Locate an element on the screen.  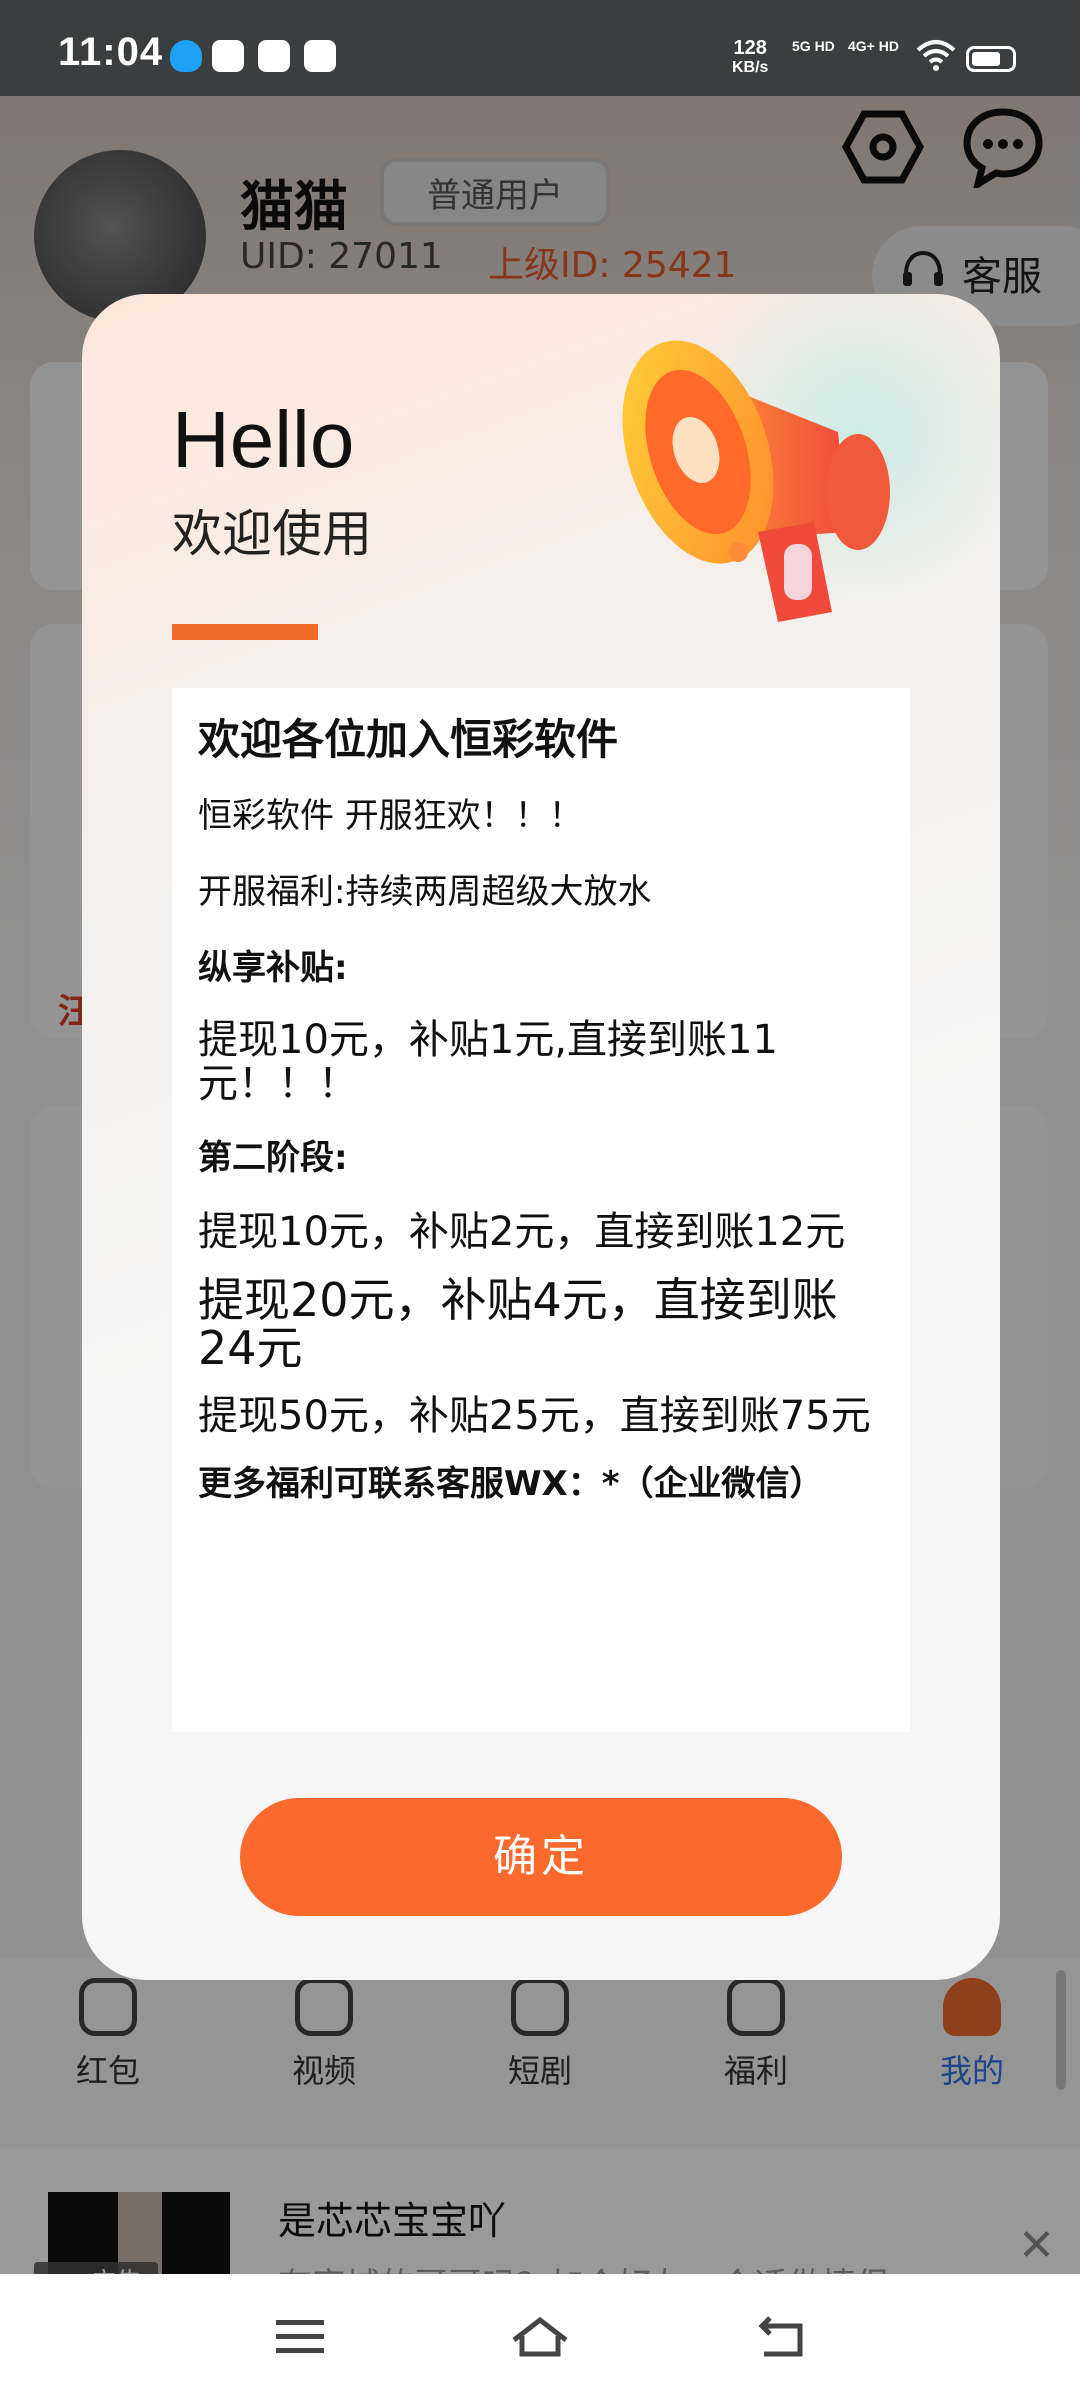
contact-line: 更多福利可联系客服WX：*（企业微信） is located at coordinates (511, 1484).